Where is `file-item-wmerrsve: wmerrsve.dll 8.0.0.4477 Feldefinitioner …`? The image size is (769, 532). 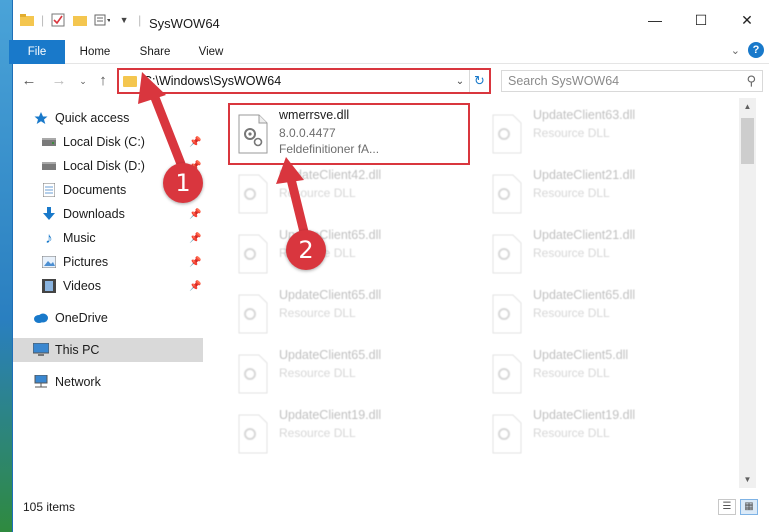 file-item-wmerrsve: wmerrsve.dll 8.0.0.4477 Feldefinitioner … is located at coordinates (349, 134).